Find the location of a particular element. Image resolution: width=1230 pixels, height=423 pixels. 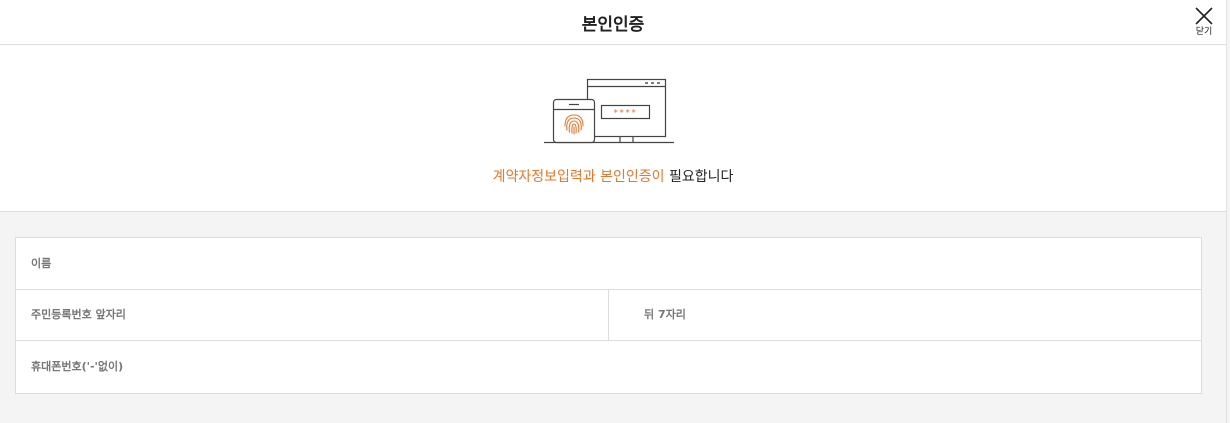

password-mask-text: **** is located at coordinates (626, 114).